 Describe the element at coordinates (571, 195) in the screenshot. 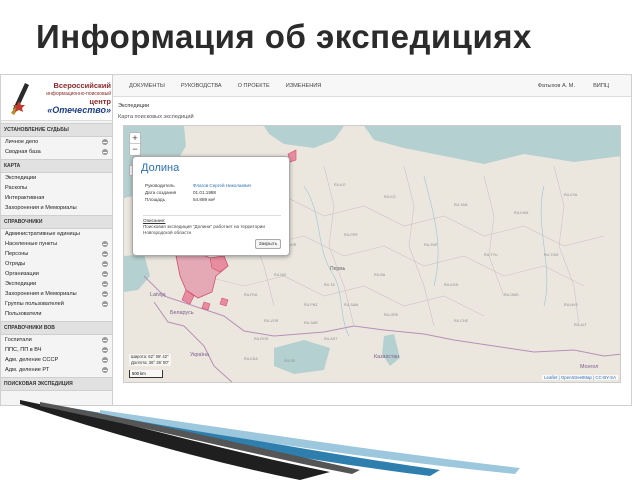

I see `svg-text: RU-KYA` at that location.